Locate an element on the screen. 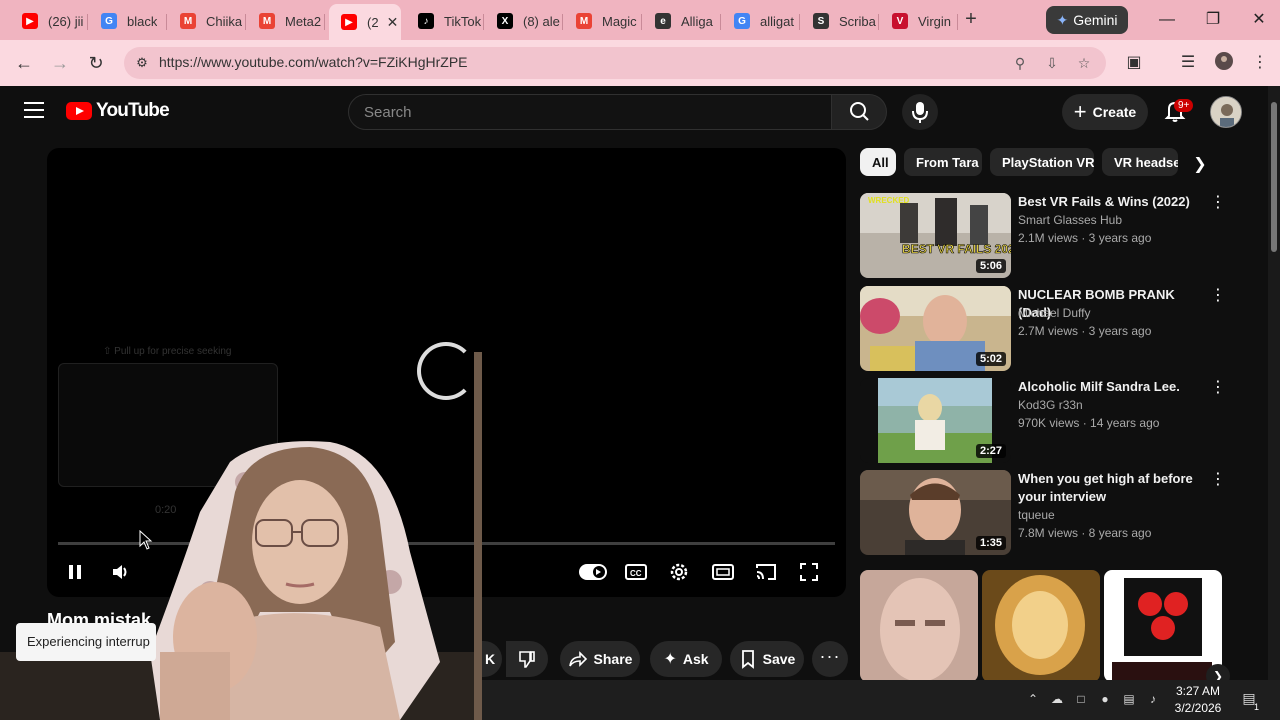 Image resolution: width=1280 pixels, height=720 pixels. browser-tab: ▶ (2 ✕ is located at coordinates (365, 22).